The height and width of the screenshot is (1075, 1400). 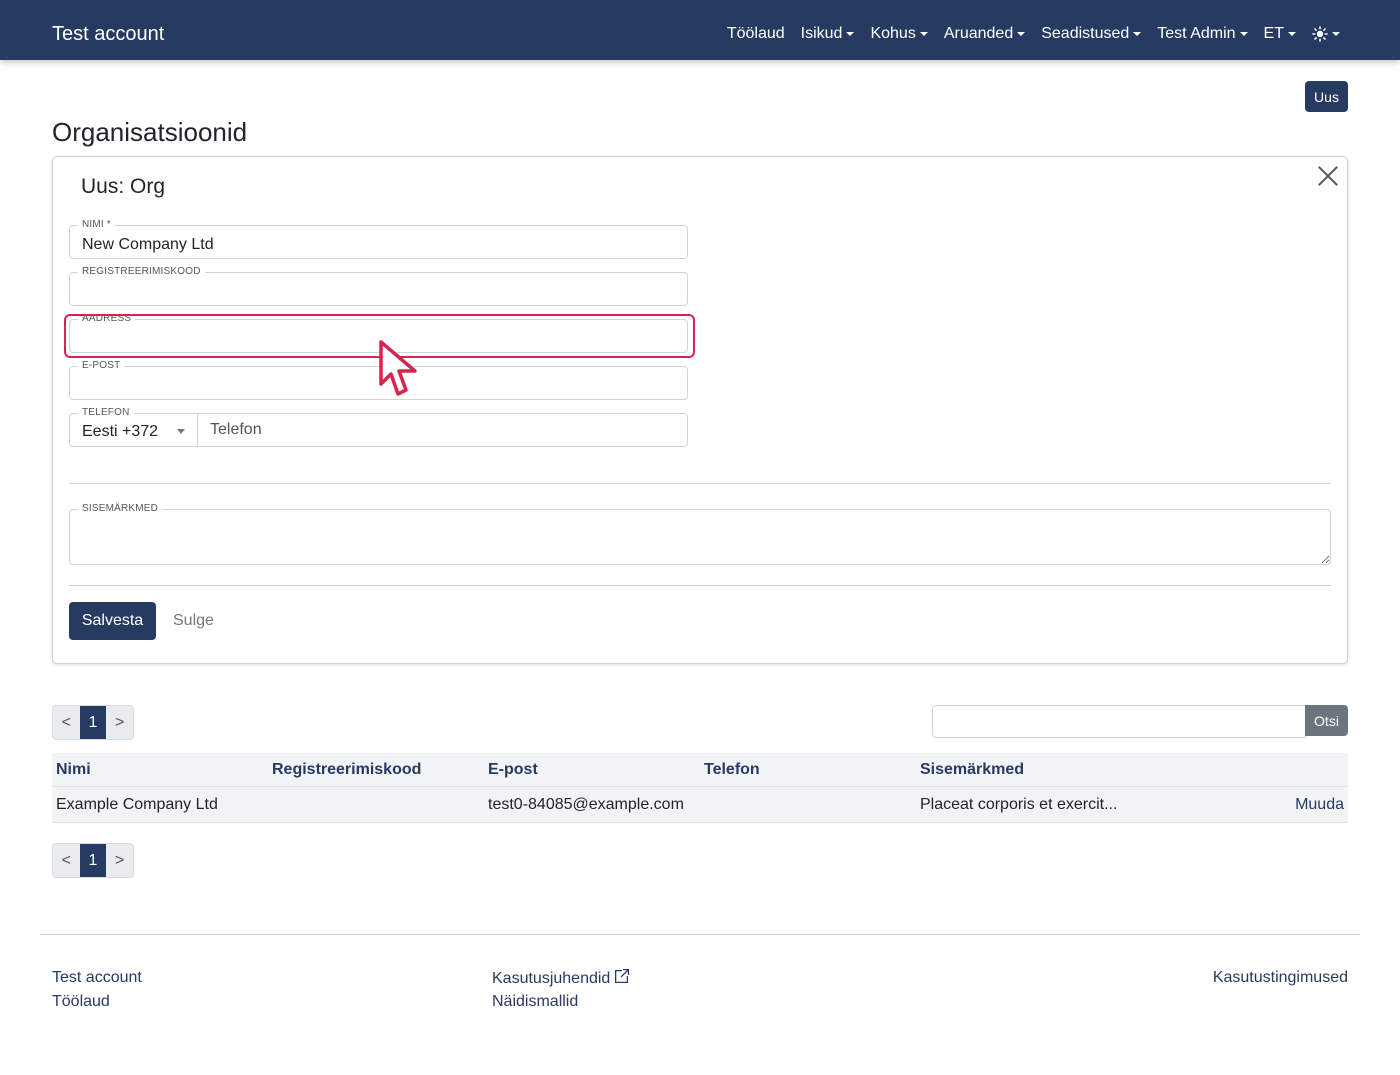 I want to click on nav-item-user-menu: Test Admin, so click(x=1202, y=34).